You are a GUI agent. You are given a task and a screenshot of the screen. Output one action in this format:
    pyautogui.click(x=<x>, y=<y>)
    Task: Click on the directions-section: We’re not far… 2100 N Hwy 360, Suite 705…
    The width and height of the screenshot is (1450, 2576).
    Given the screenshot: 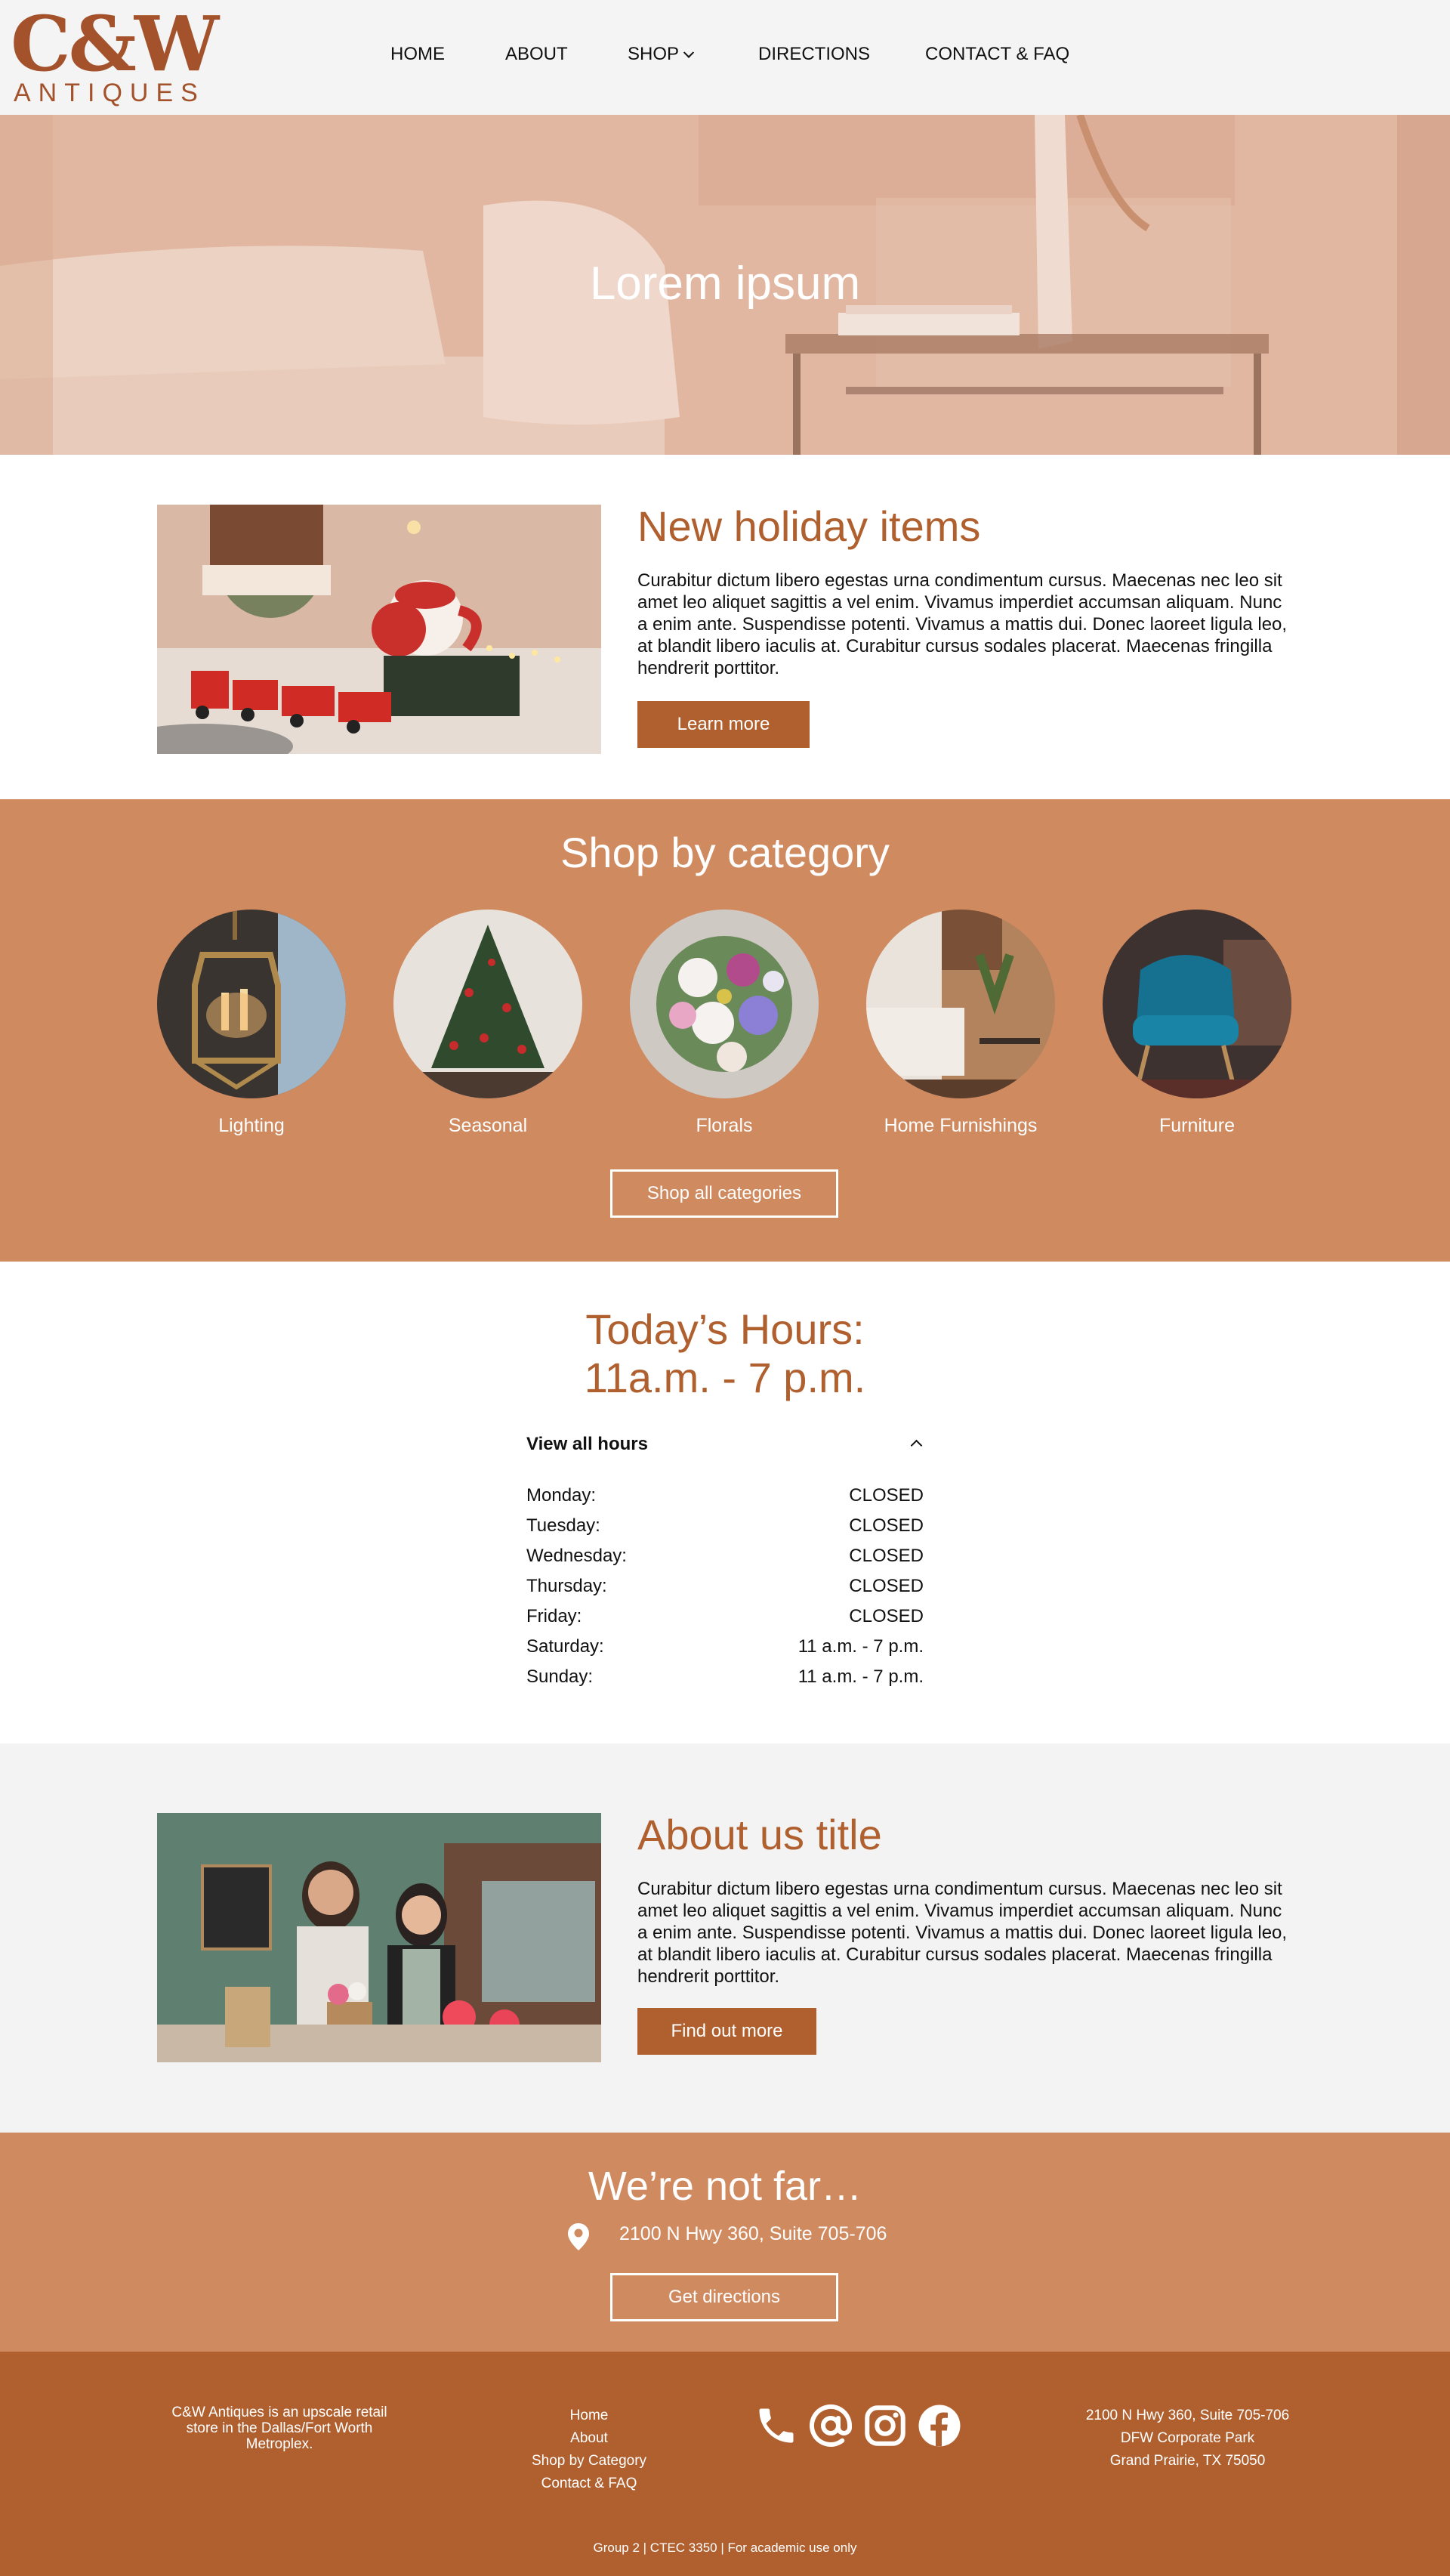 What is the action you would take?
    pyautogui.click(x=725, y=2242)
    